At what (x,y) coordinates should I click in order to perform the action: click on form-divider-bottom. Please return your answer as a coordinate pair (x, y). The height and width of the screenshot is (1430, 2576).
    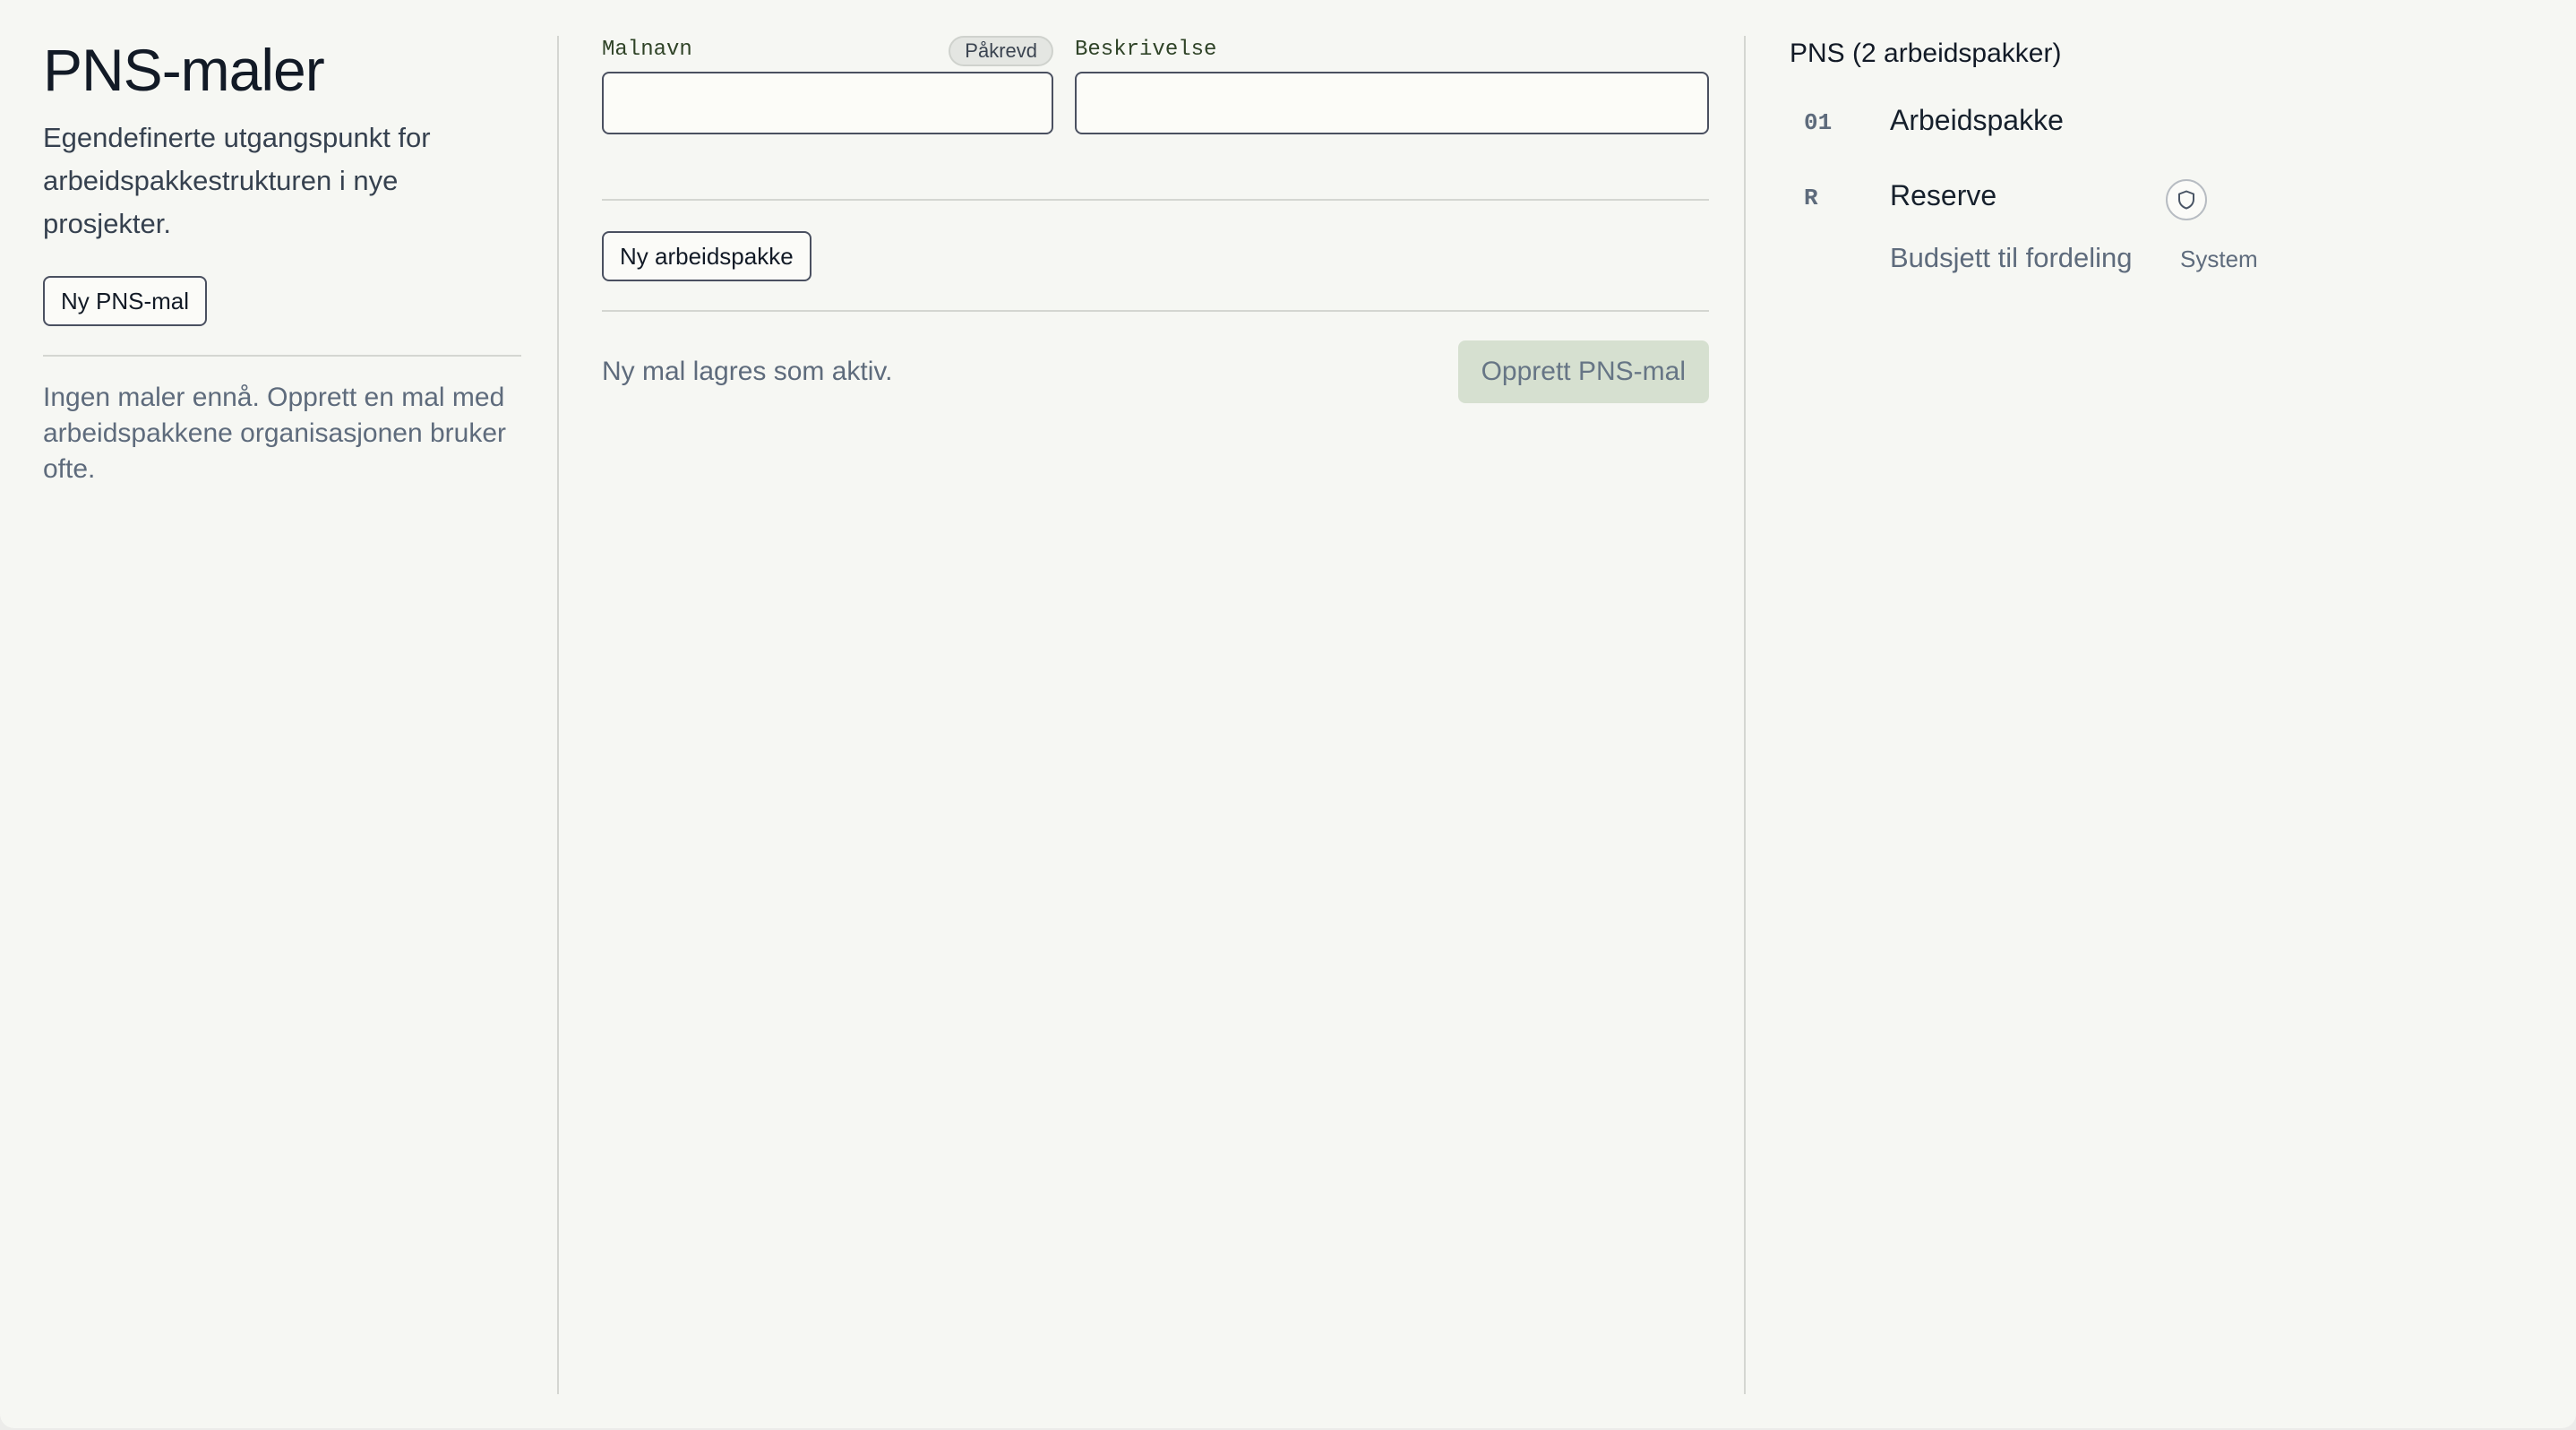
    Looking at the image, I should click on (1155, 311).